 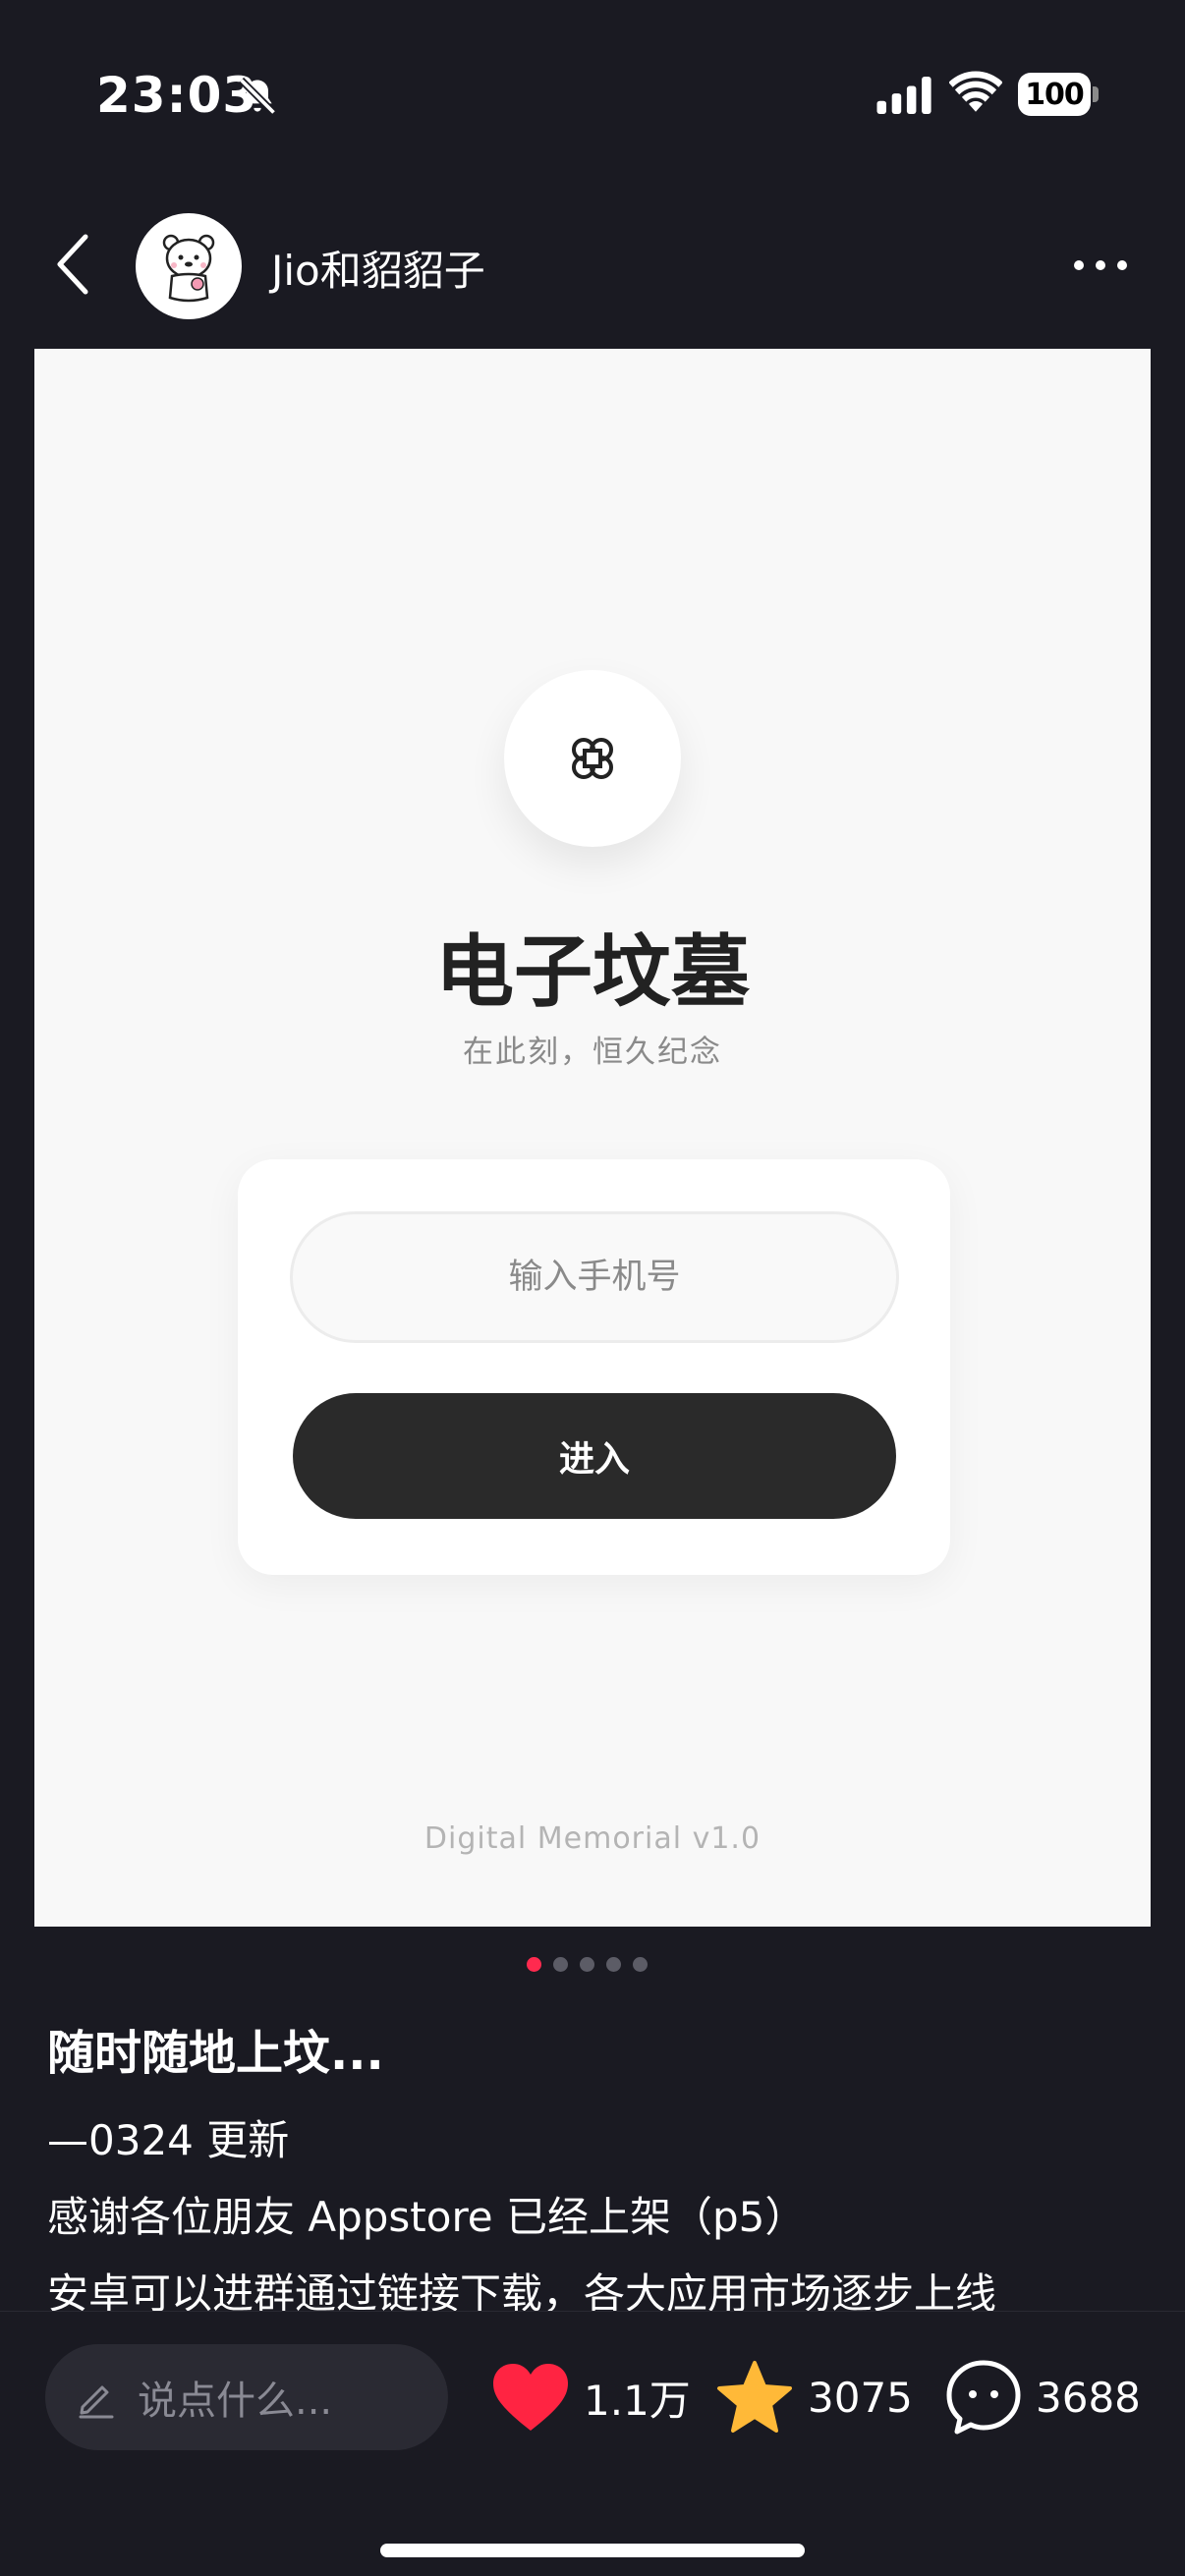 I want to click on bear-icon, so click(x=189, y=268).